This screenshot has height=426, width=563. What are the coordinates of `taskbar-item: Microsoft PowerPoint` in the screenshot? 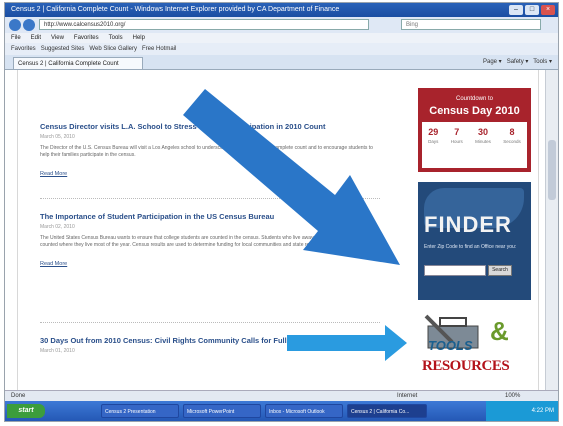 It's located at (222, 411).